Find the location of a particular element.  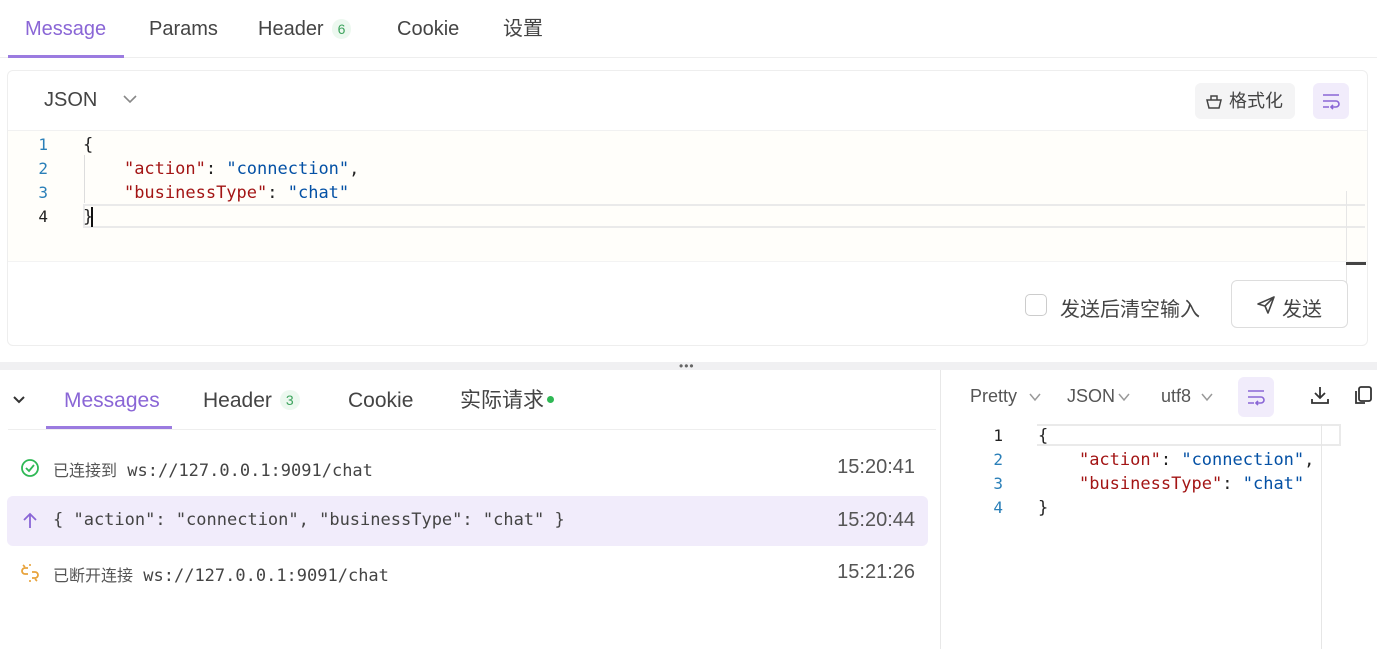

send-button: 发送 is located at coordinates (1289, 304).